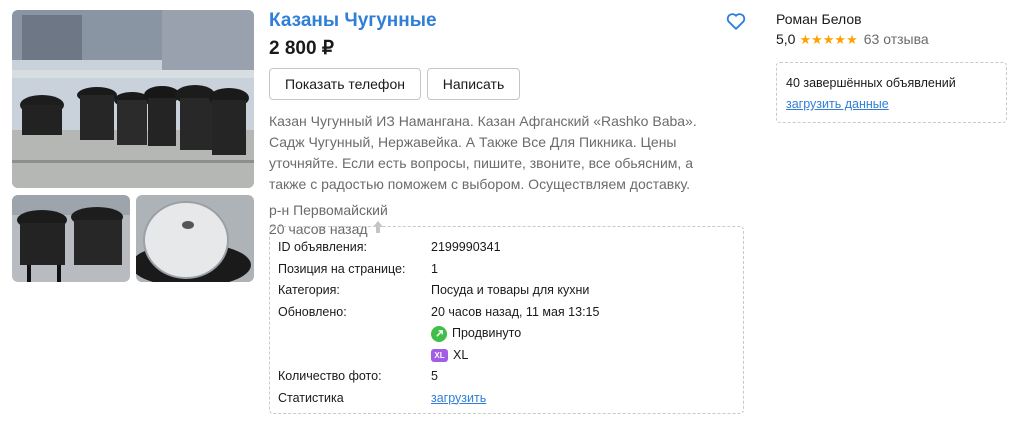 The height and width of the screenshot is (431, 1024). I want to click on info-value: Посуда и товары для кухни, so click(510, 290).